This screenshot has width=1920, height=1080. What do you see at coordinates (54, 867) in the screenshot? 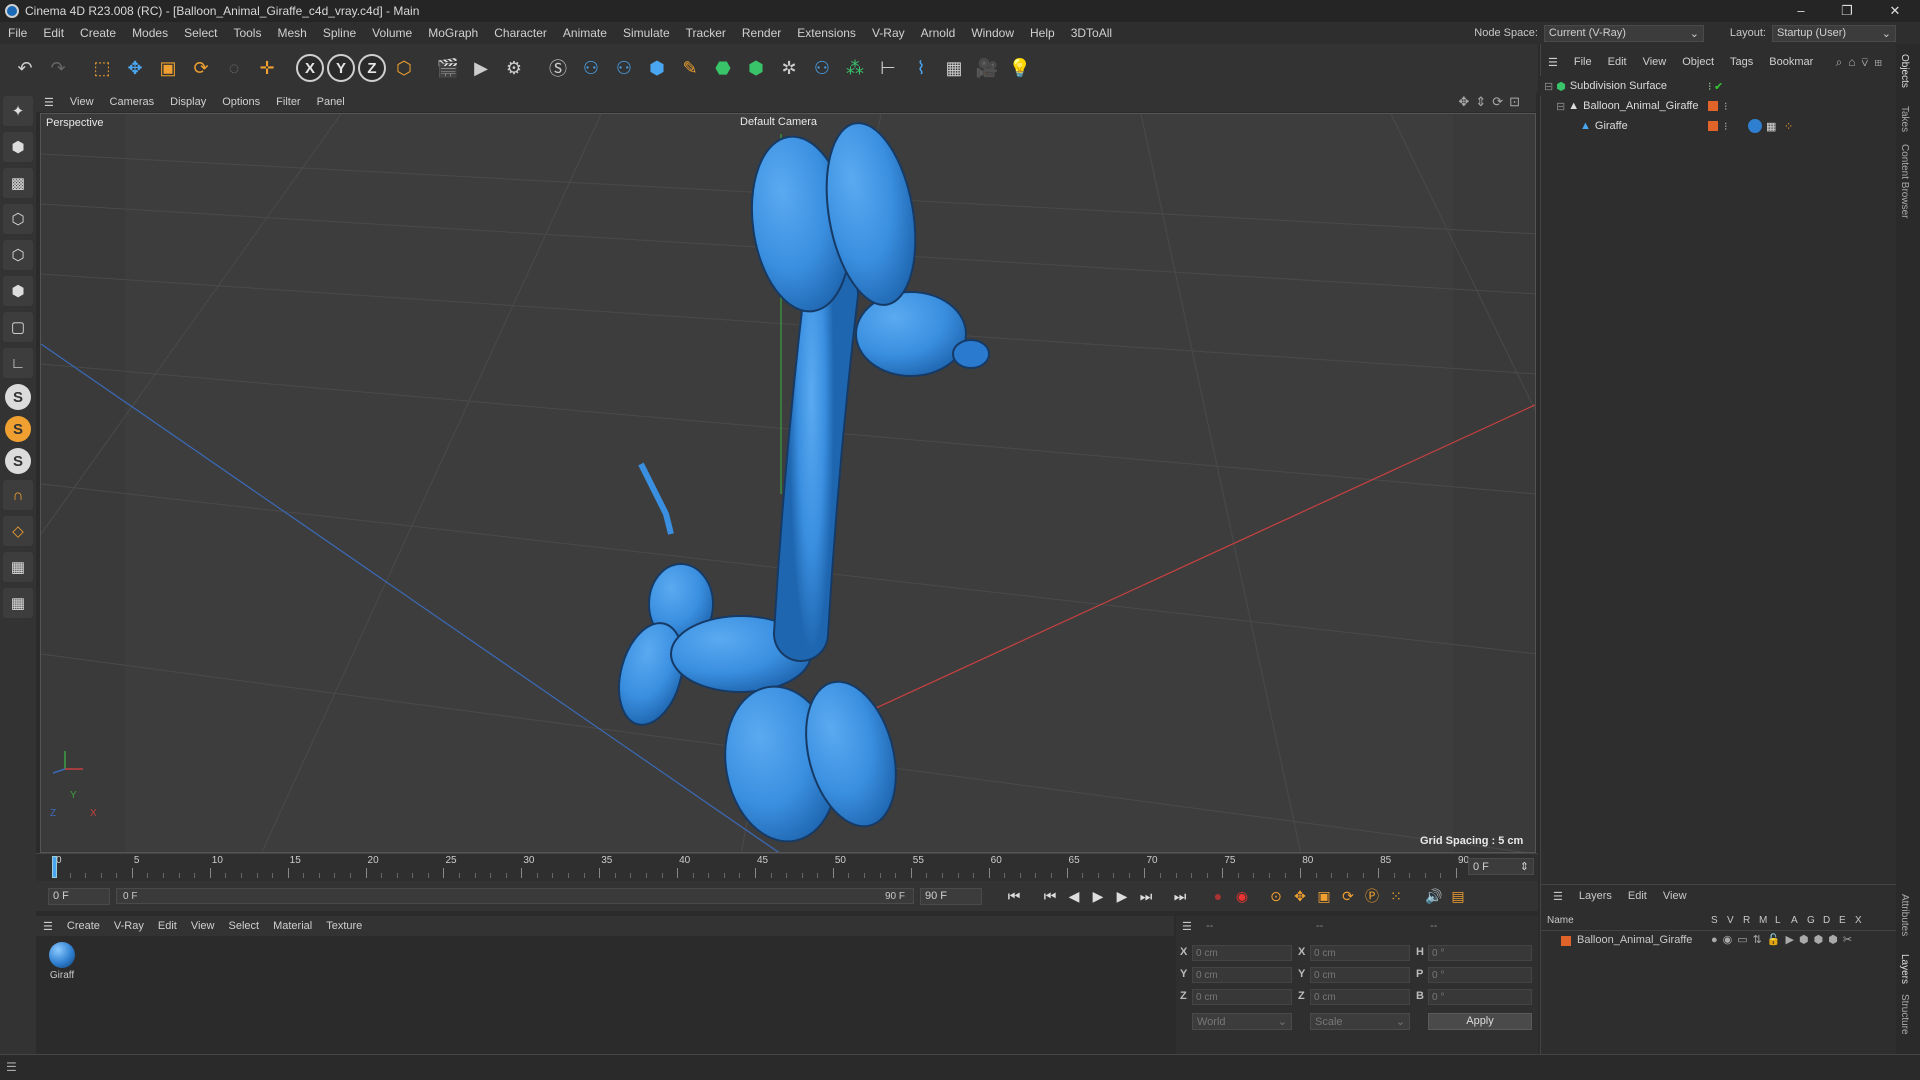
I see `playhead` at bounding box center [54, 867].